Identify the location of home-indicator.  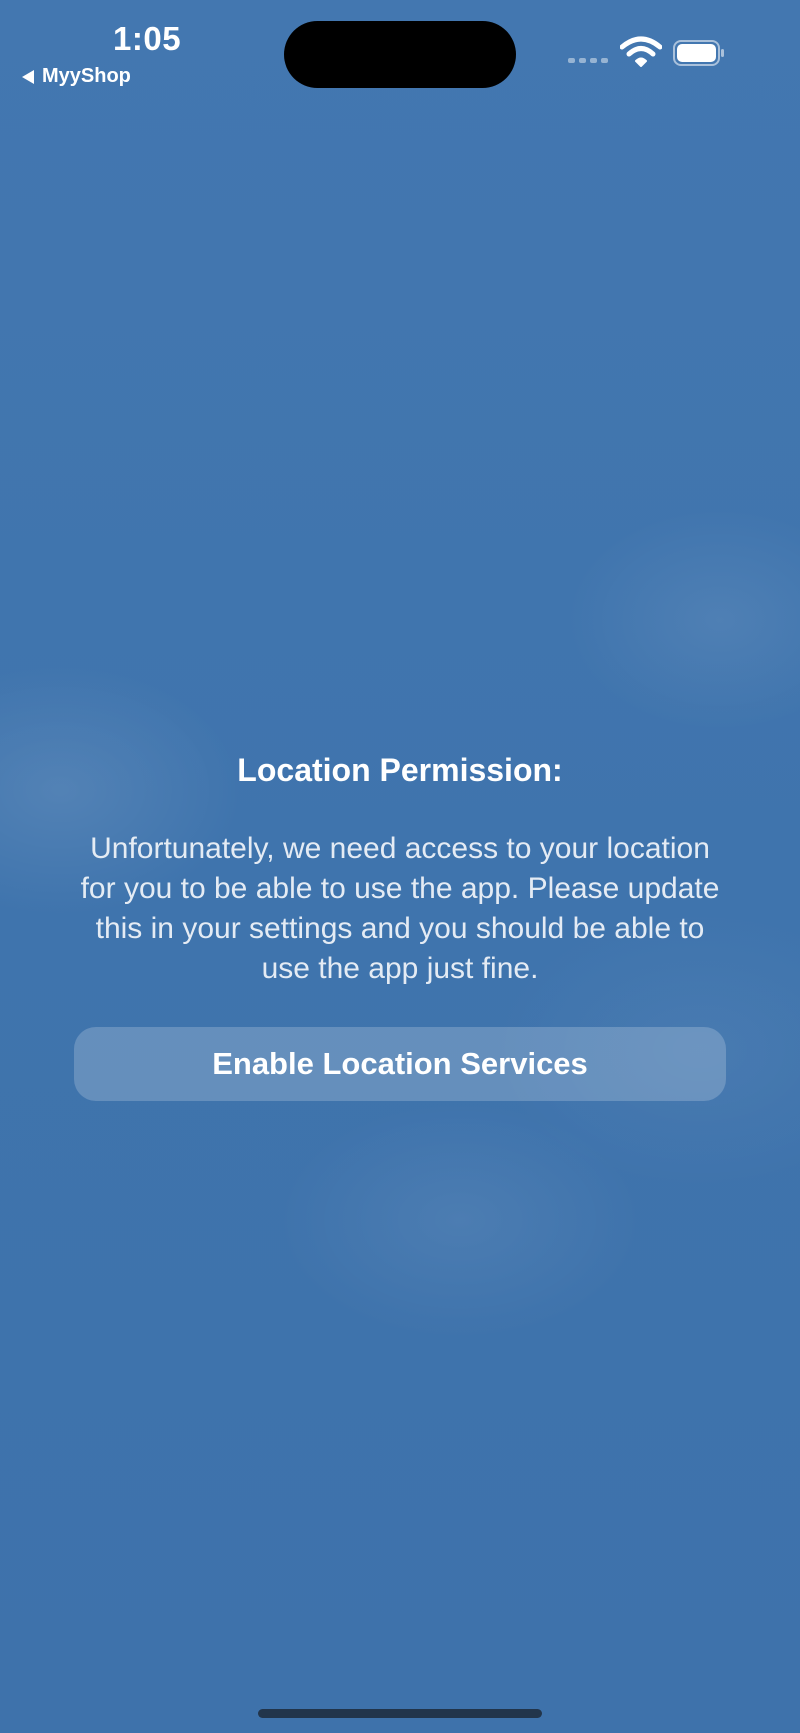
(400, 1713).